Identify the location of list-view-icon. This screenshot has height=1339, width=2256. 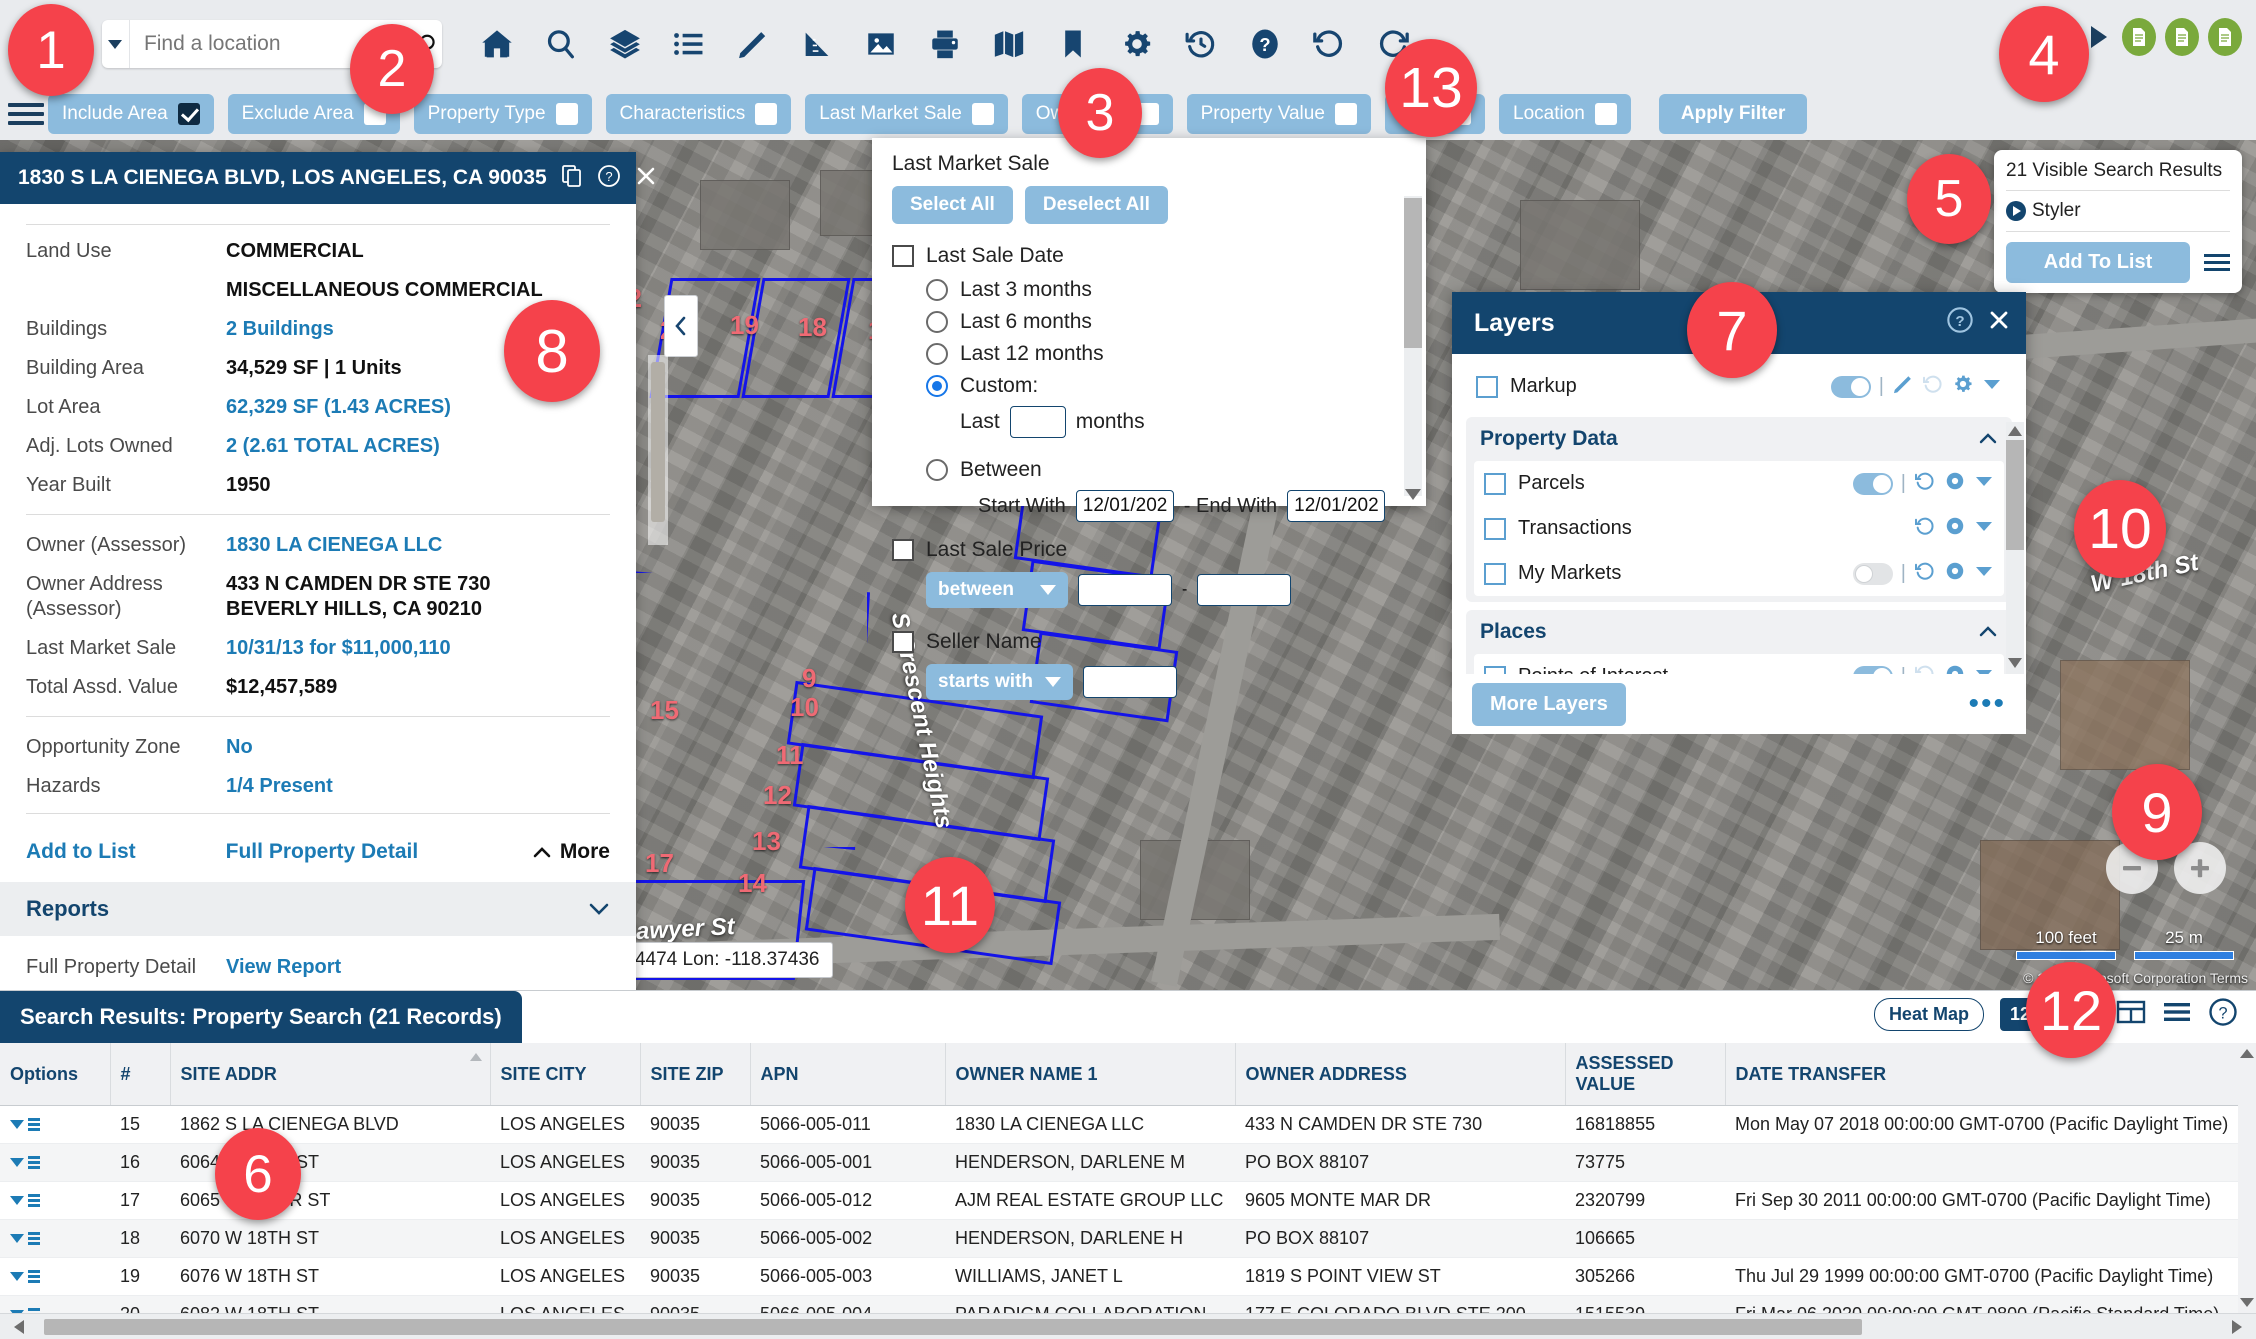
(2177, 1014).